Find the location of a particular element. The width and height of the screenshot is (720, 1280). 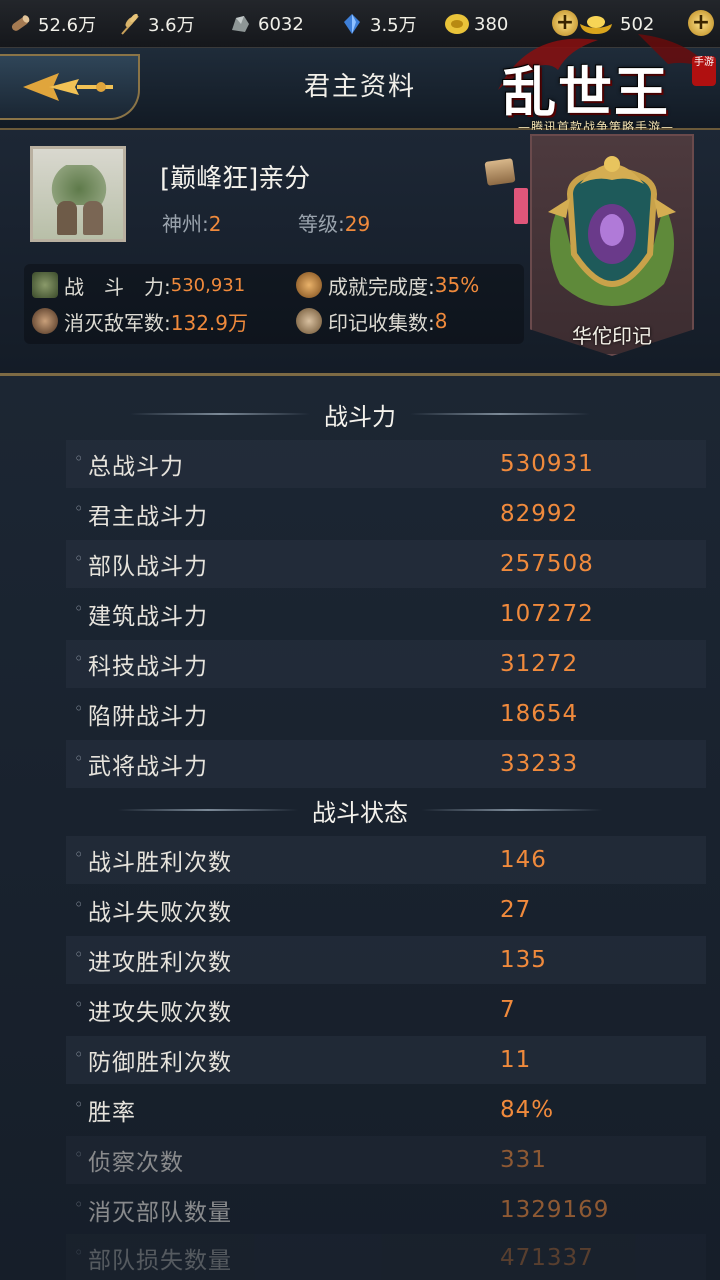

table-row: 部队战斗力 257508 is located at coordinates (386, 564).